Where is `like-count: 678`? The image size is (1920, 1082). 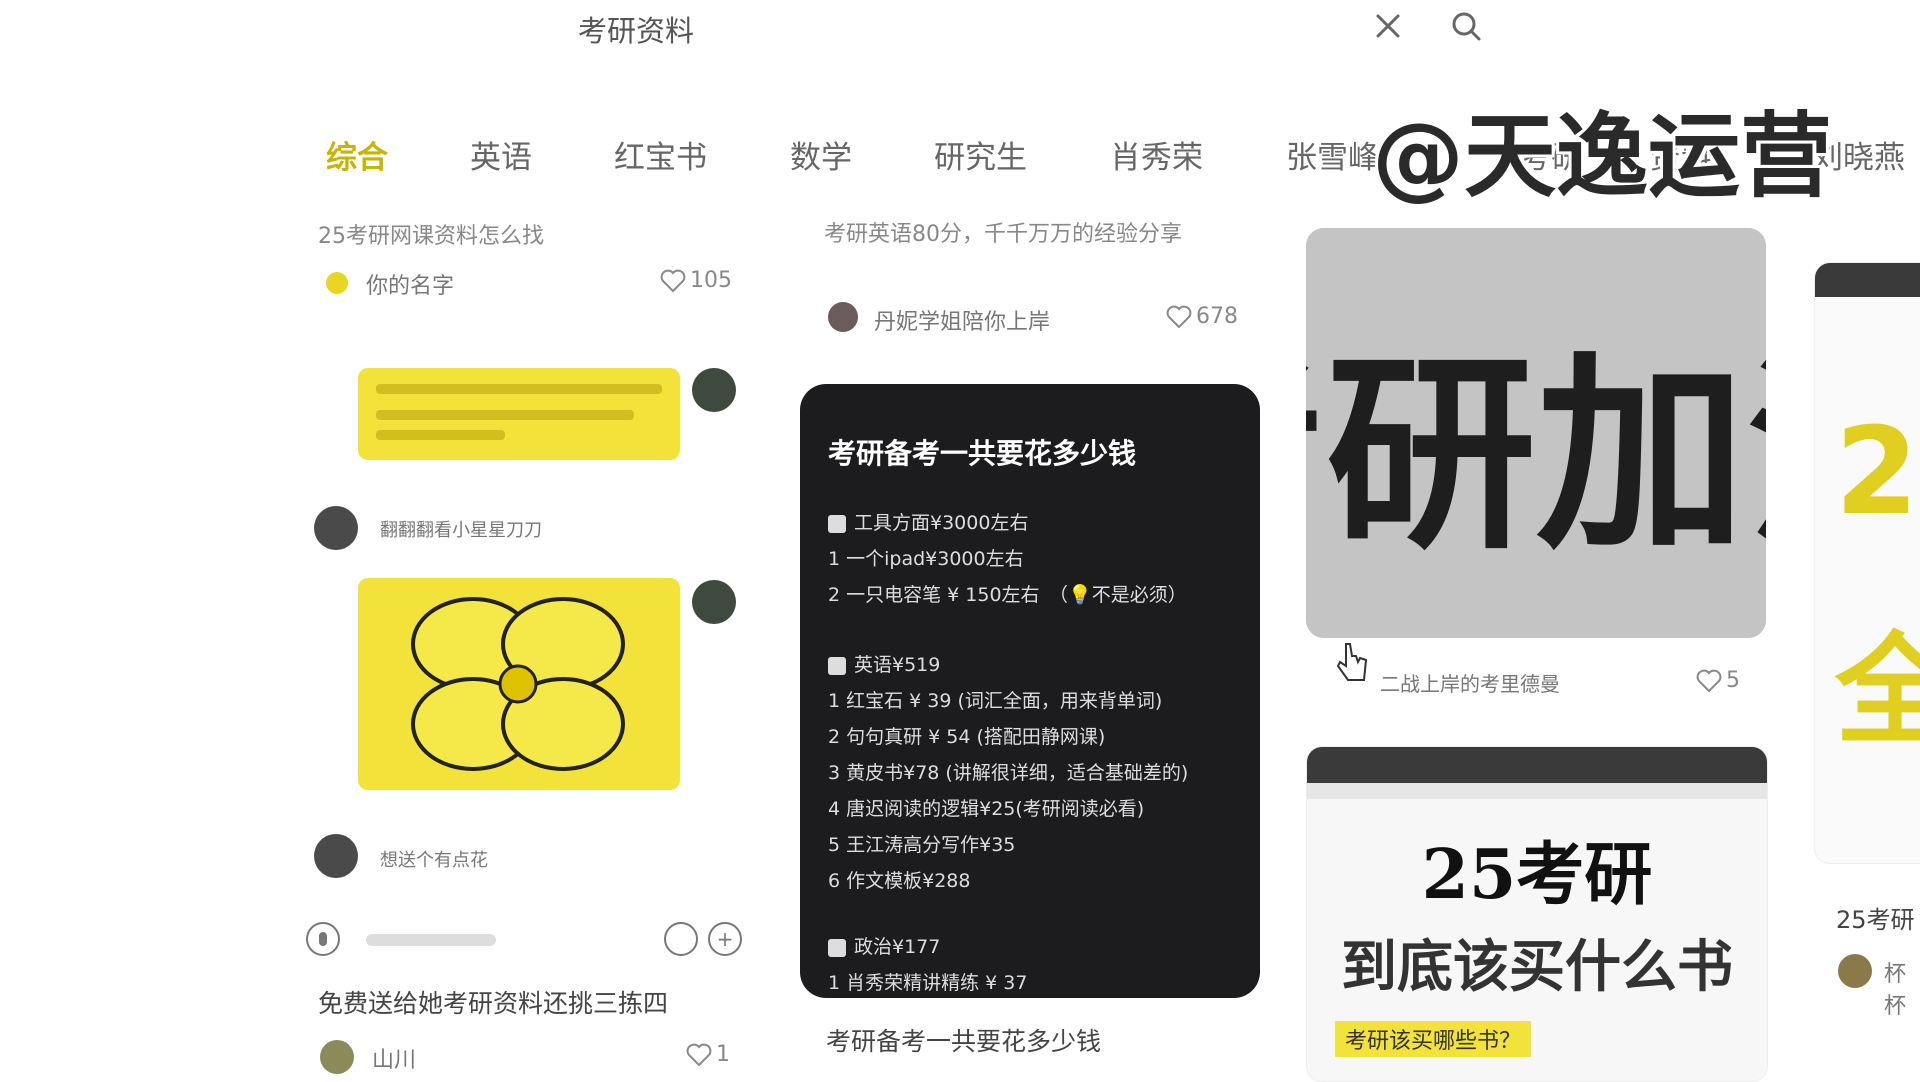
like-count: 678 is located at coordinates (1202, 316).